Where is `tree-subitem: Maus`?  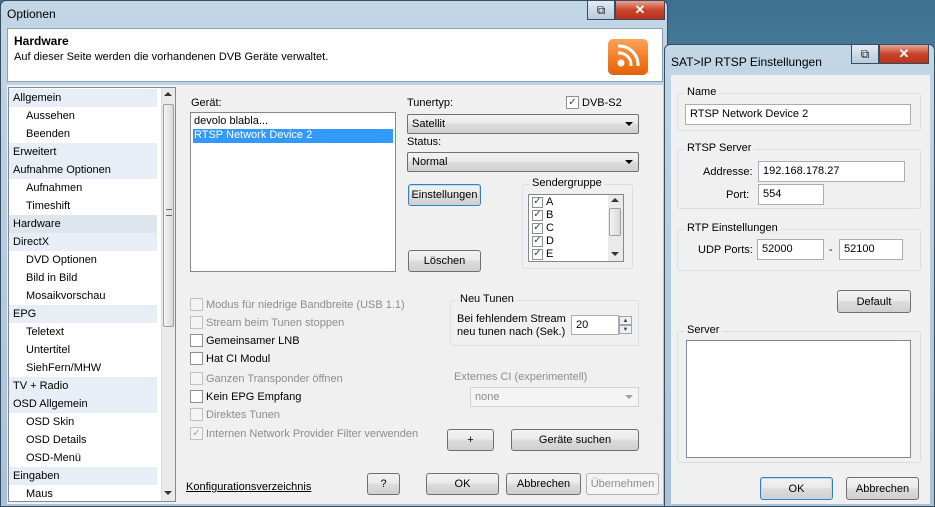 tree-subitem: Maus is located at coordinates (83, 493).